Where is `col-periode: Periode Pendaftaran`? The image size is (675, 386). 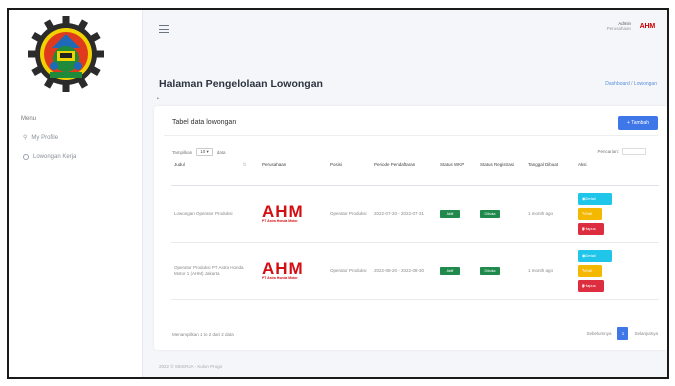 col-periode: Periode Pendaftaran is located at coordinates (404, 172).